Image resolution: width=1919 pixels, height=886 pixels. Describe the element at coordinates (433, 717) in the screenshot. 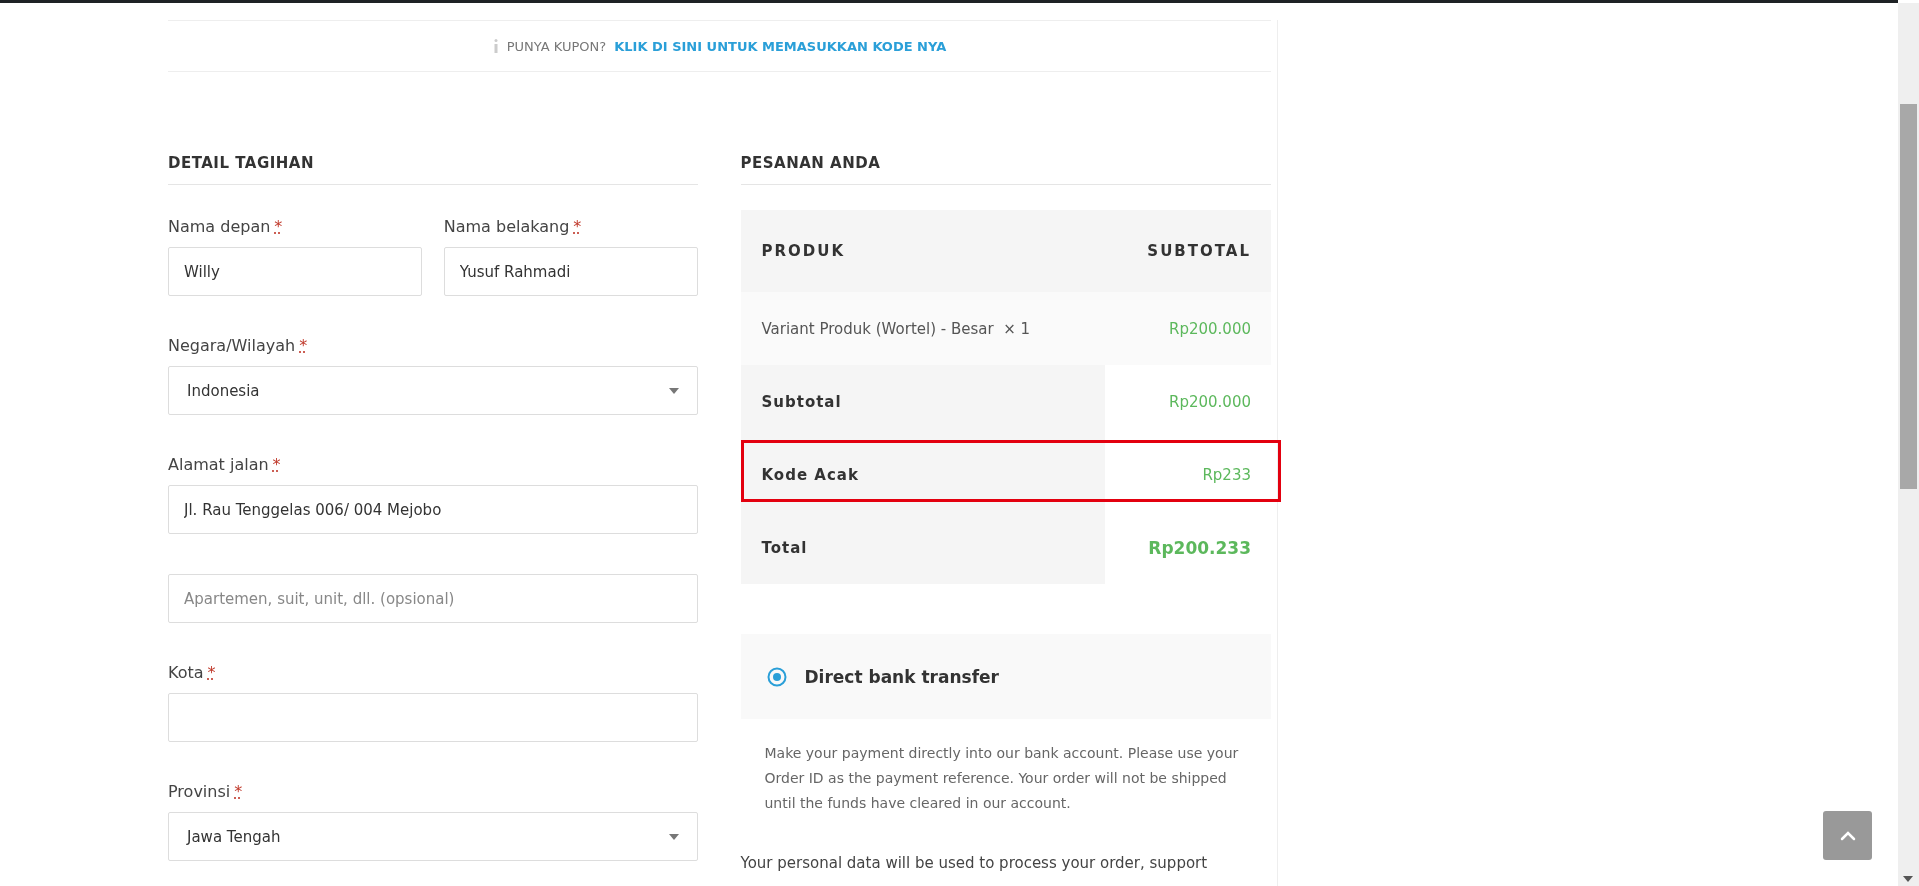

I see `input-field` at that location.